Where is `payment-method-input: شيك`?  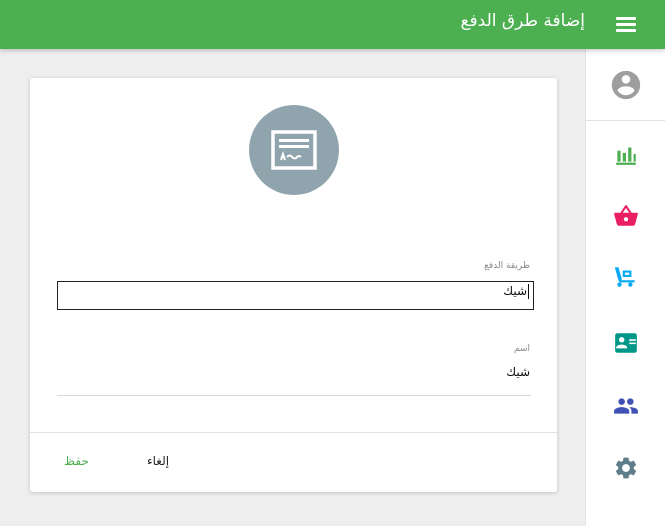
payment-method-input: شيك is located at coordinates (295, 295).